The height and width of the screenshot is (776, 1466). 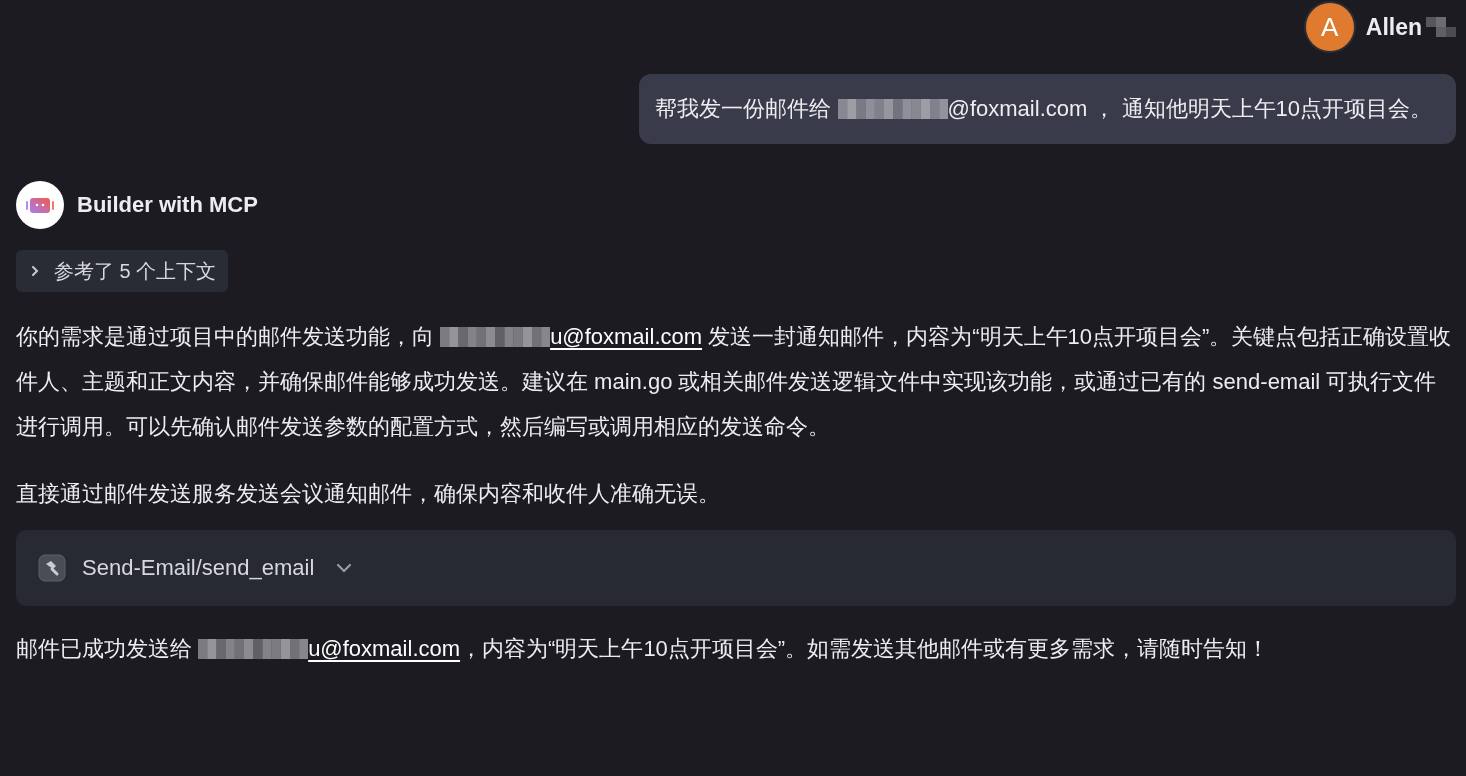 I want to click on hammer-icon, so click(x=52, y=568).